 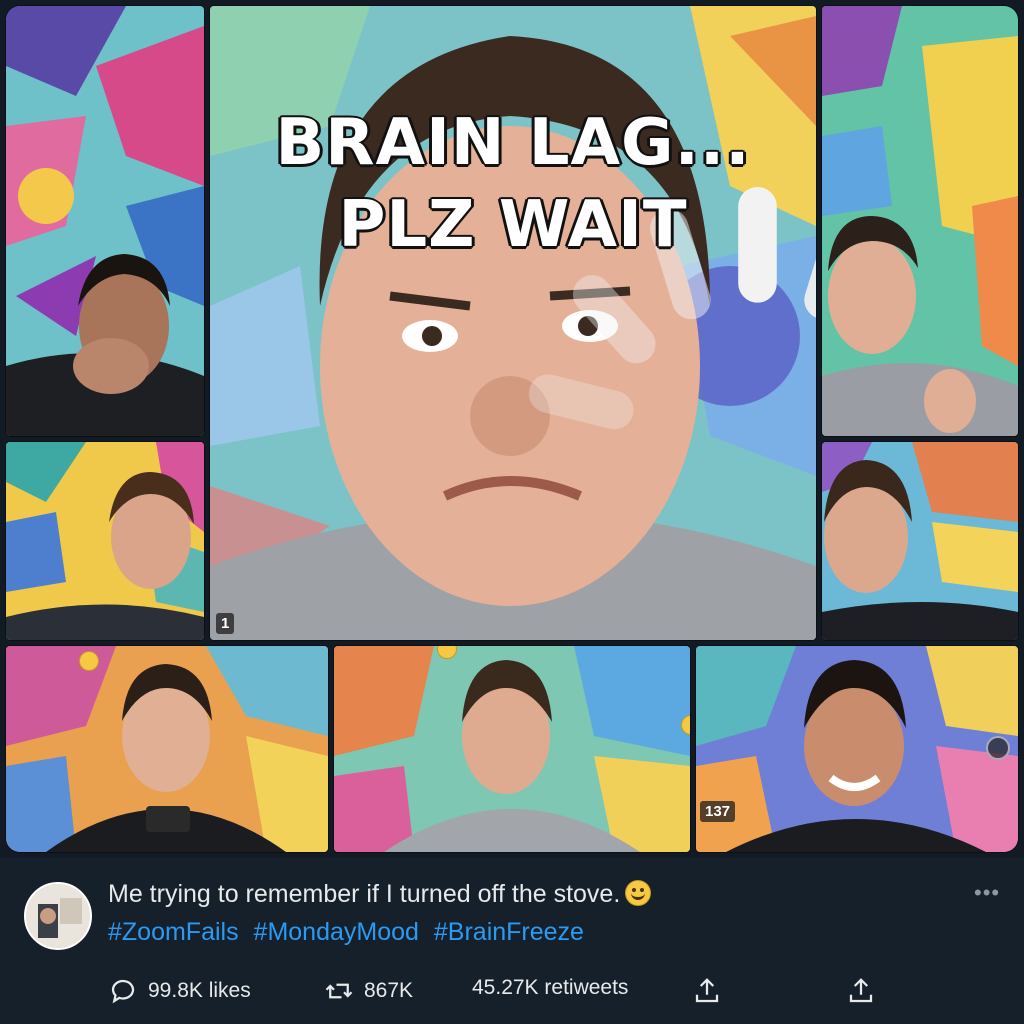 I want to click on upload-icon, so click(x=861, y=990).